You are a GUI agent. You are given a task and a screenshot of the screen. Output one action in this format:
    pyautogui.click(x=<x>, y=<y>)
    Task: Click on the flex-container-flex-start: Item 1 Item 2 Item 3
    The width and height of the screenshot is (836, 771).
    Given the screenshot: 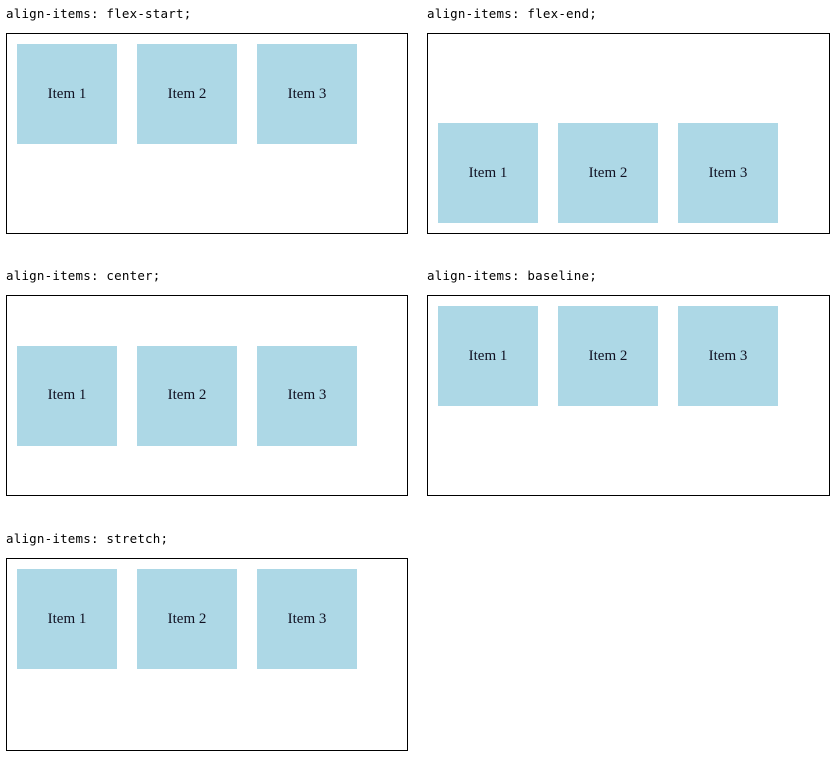 What is the action you would take?
    pyautogui.click(x=207, y=133)
    